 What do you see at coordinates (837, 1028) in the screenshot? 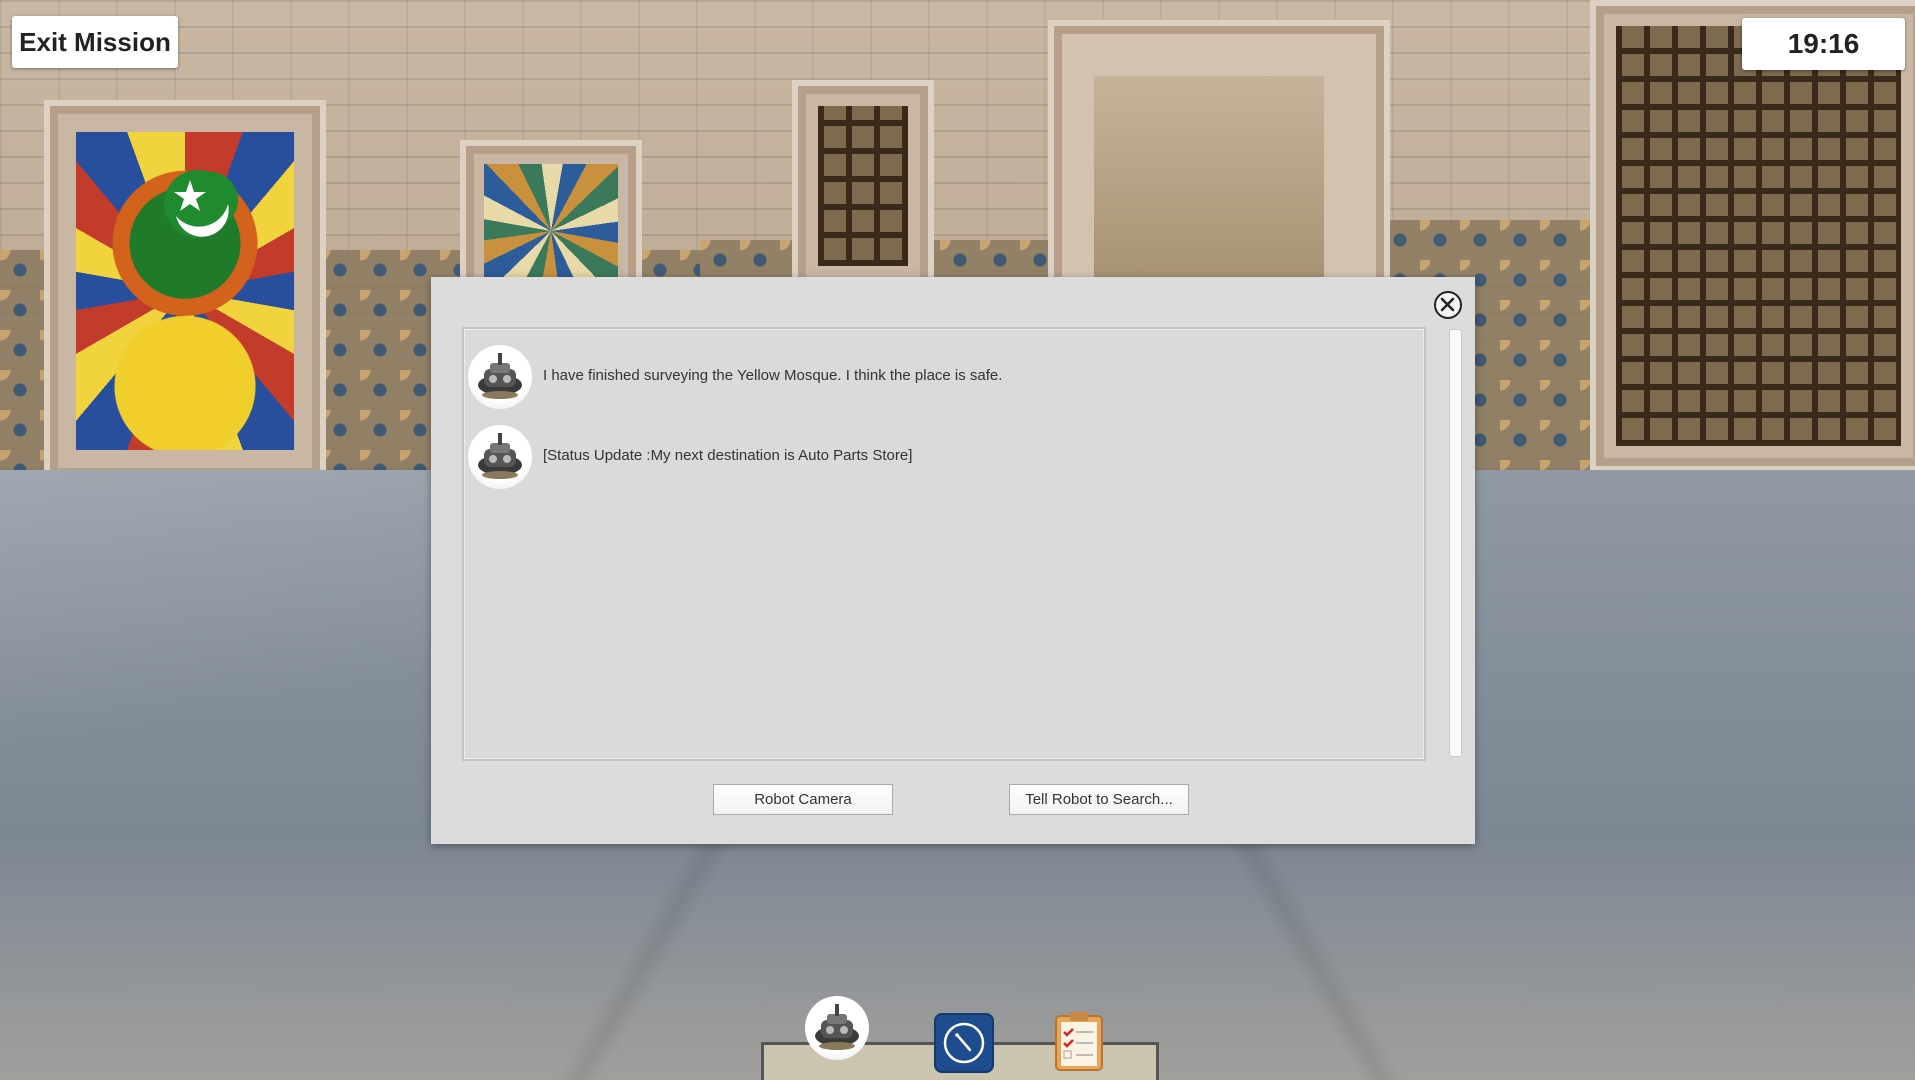
I see `robot-icon` at bounding box center [837, 1028].